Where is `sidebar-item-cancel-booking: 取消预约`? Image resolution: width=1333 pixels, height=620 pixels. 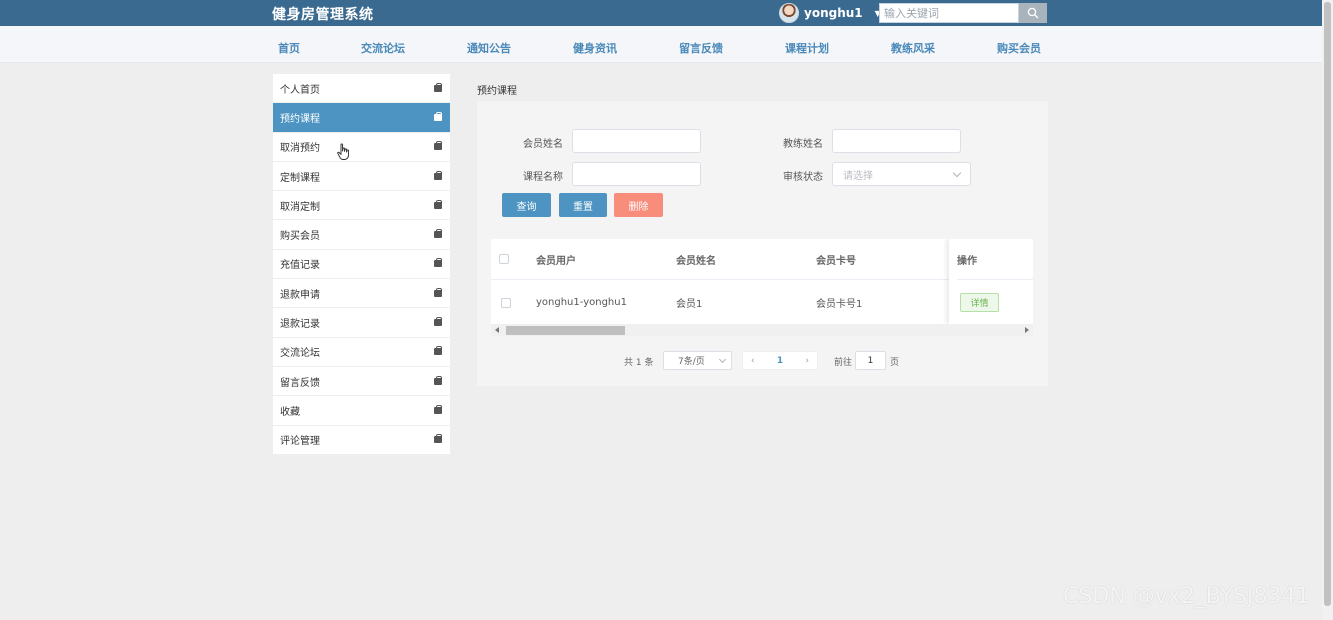
sidebar-item-cancel-booking: 取消预约 is located at coordinates (361, 147).